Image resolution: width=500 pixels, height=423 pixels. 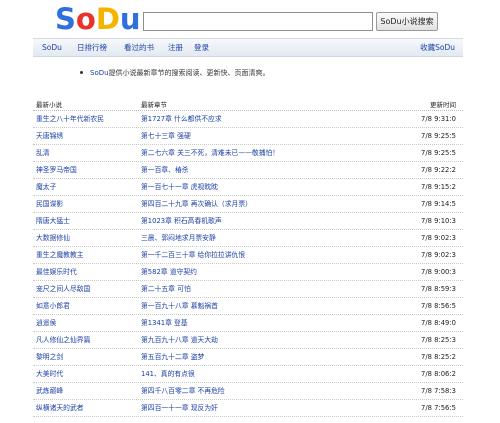 I want to click on nav-item-login: 登录, so click(x=201, y=47).